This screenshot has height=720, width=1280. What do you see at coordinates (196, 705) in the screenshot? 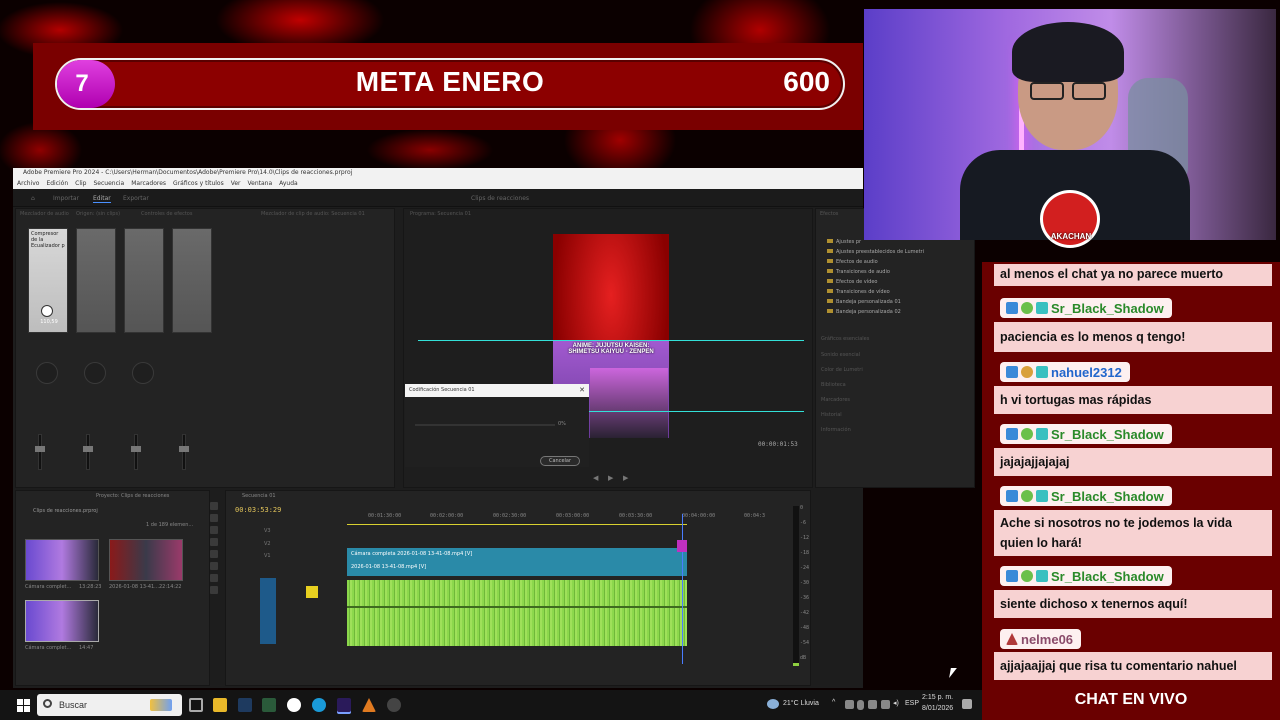
I see `task-view-icon` at bounding box center [196, 705].